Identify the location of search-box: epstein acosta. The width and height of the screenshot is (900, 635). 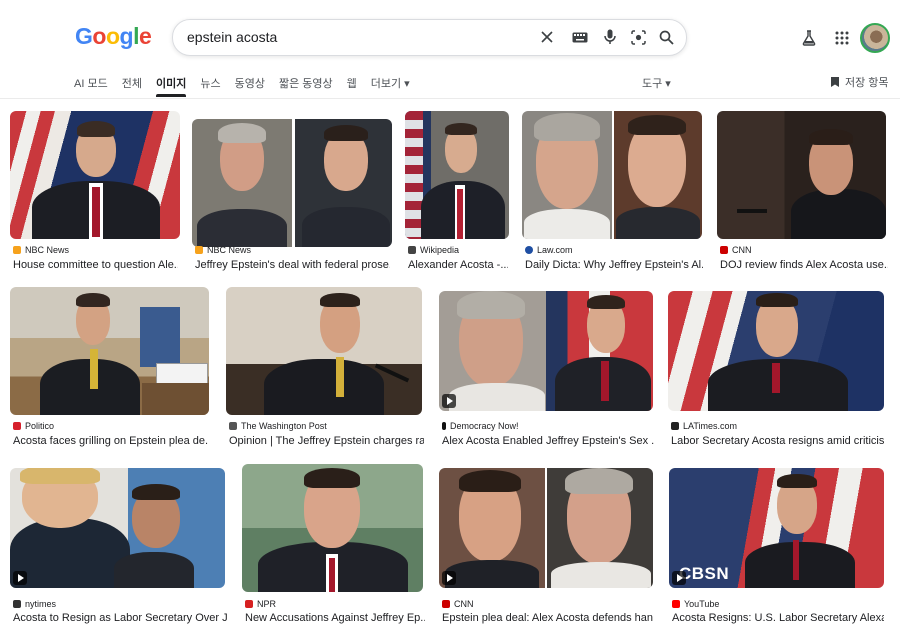
(429, 37).